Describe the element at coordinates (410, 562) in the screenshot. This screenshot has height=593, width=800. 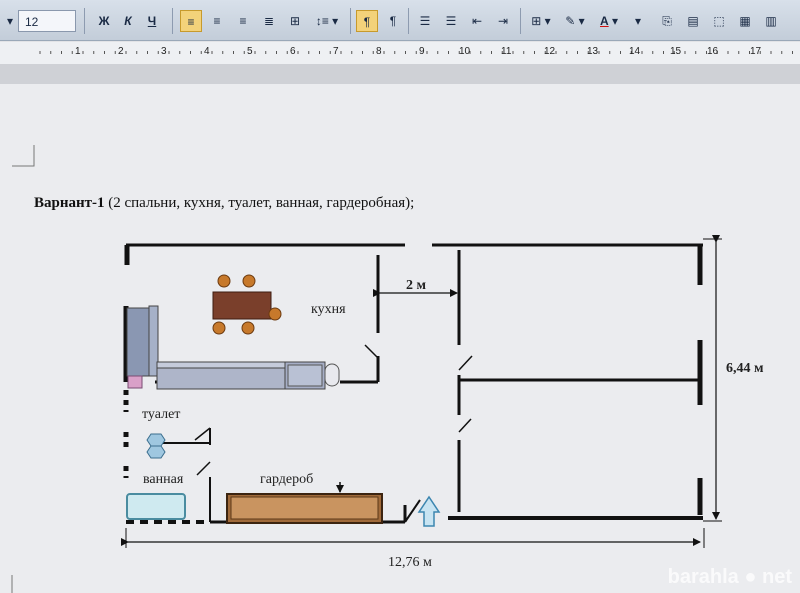
I see `length-label: 12,76 м` at that location.